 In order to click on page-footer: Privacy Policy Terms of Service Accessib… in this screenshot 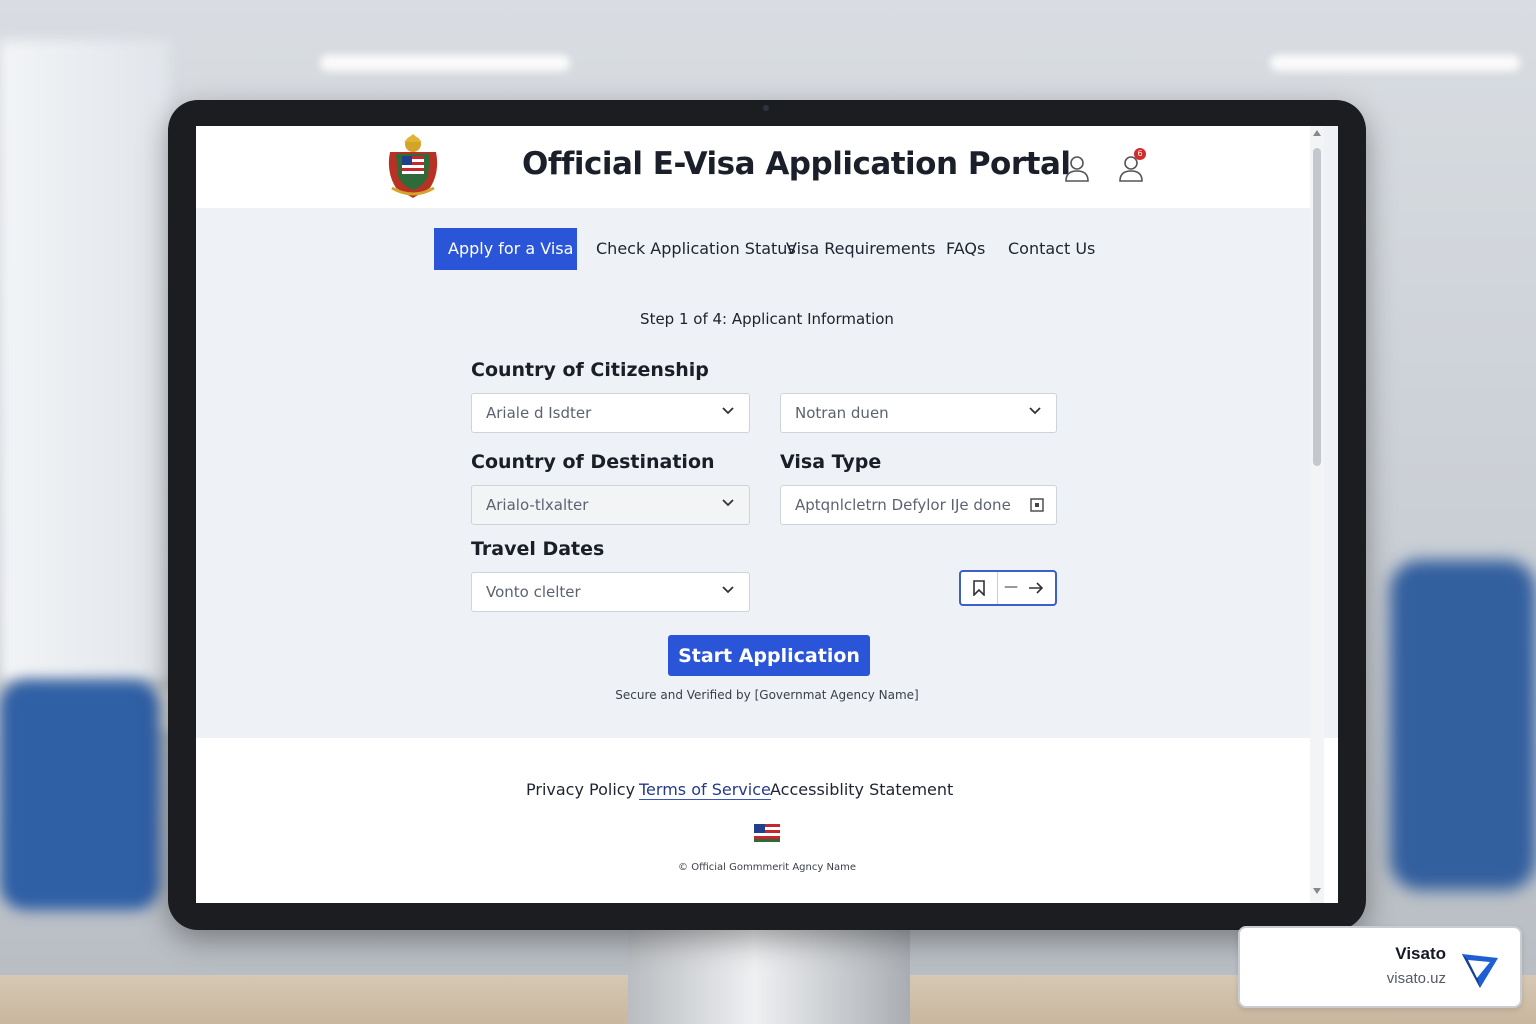, I will do `click(767, 820)`.